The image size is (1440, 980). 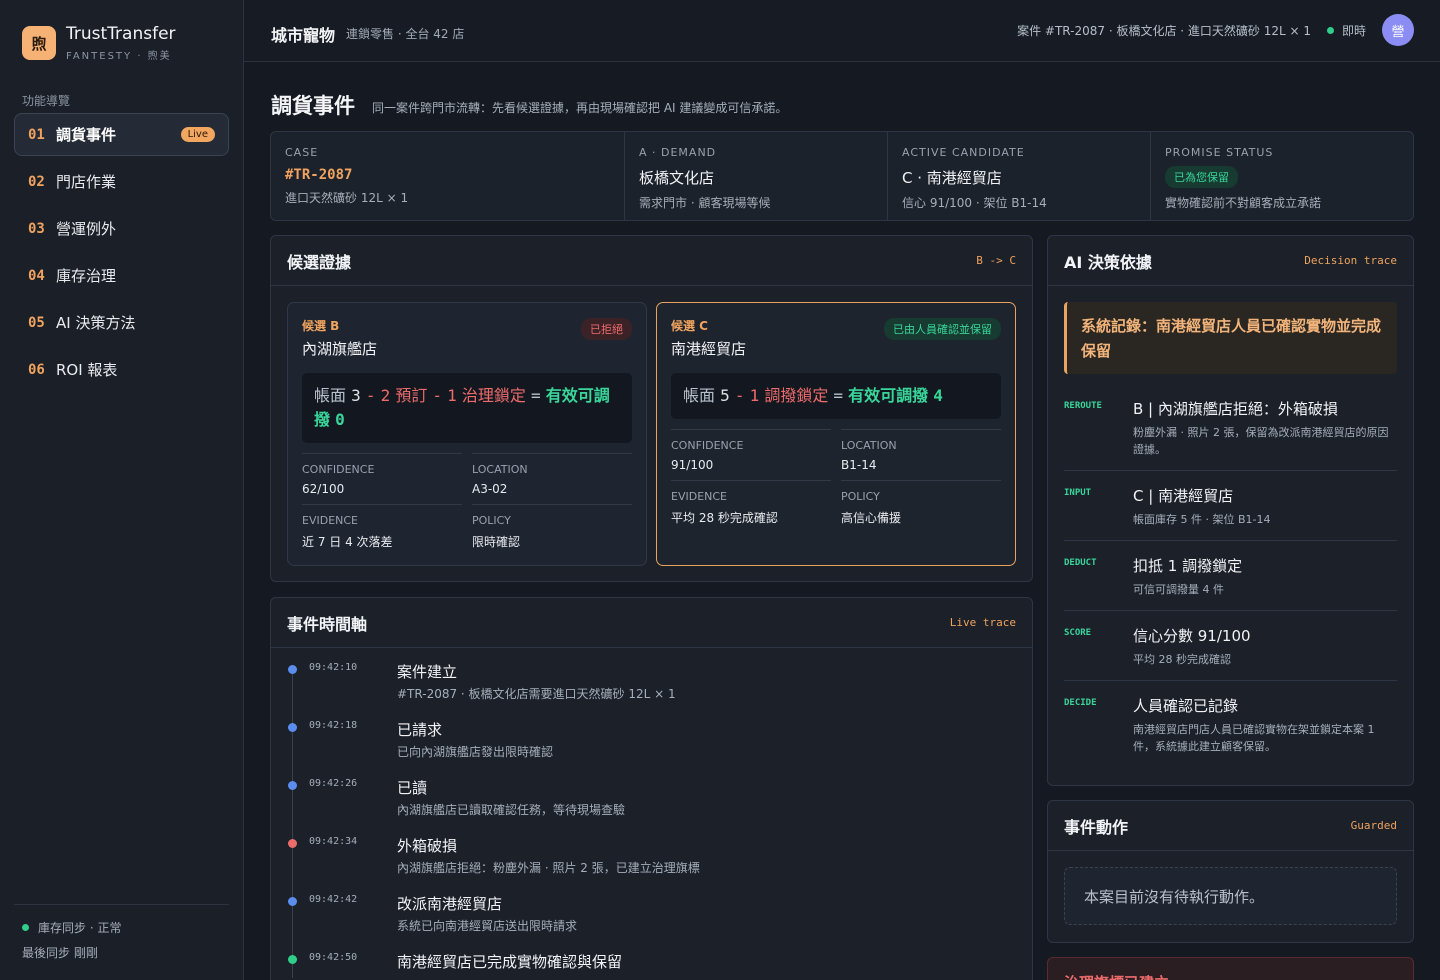 What do you see at coordinates (450, 904) in the screenshot?
I see `timeline-title: 改派南港經貿店` at bounding box center [450, 904].